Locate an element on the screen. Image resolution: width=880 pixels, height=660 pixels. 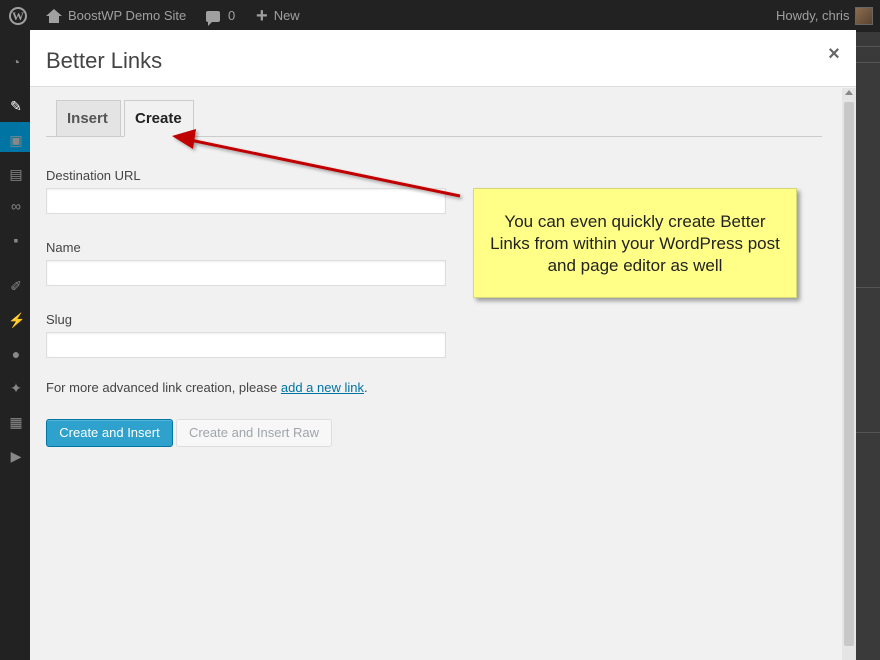
scroll-up-arrow-icon is located at coordinates (849, 92).